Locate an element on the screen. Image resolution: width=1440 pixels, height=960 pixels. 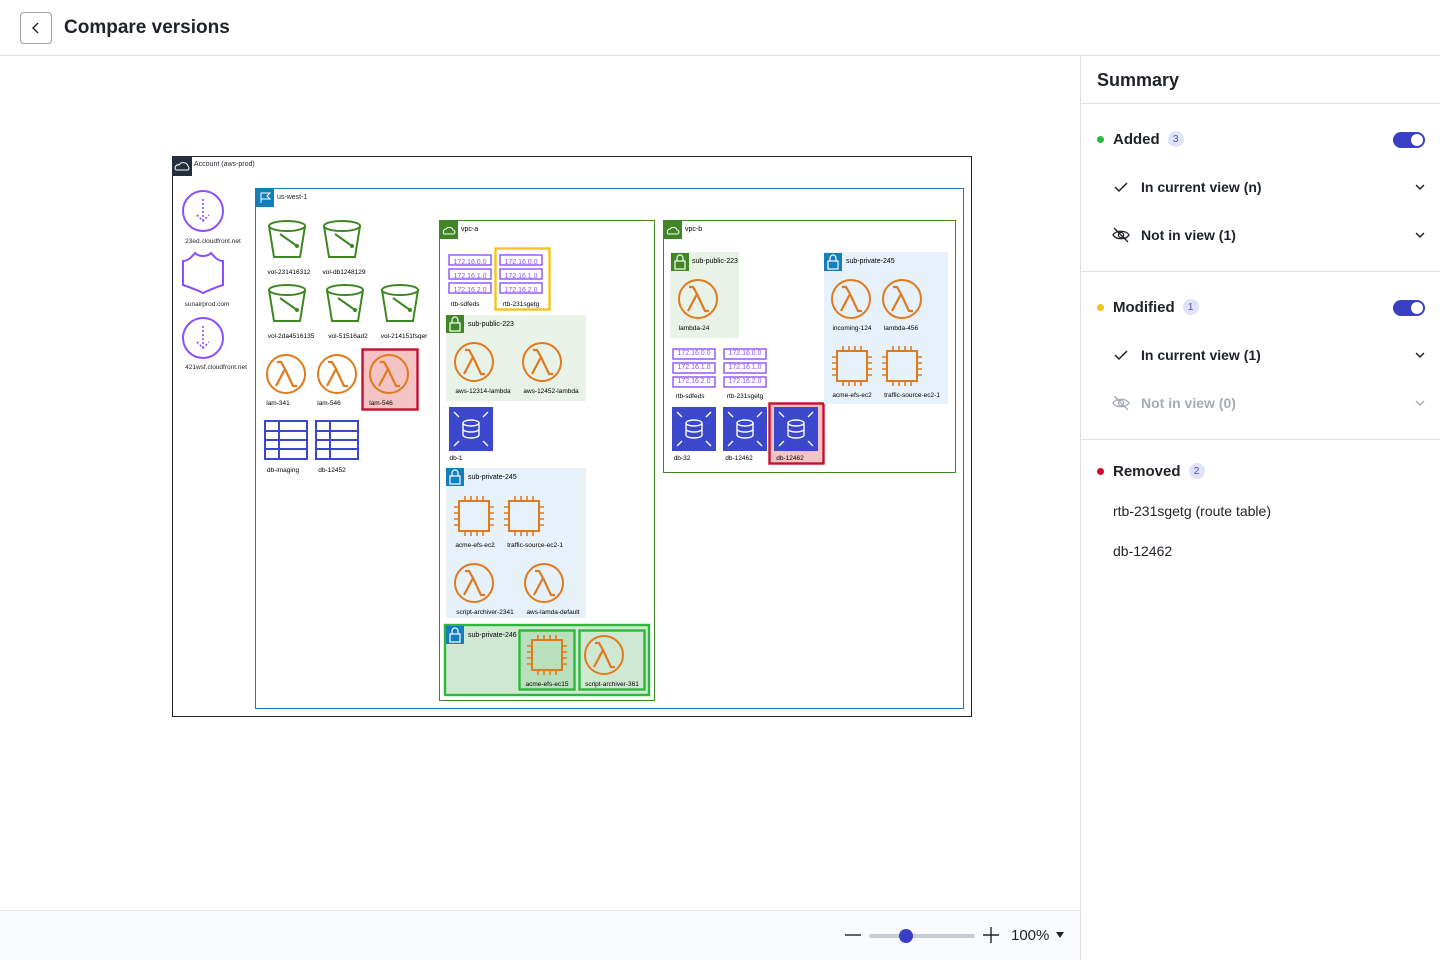
removed-label: Removed is located at coordinates (1147, 471).